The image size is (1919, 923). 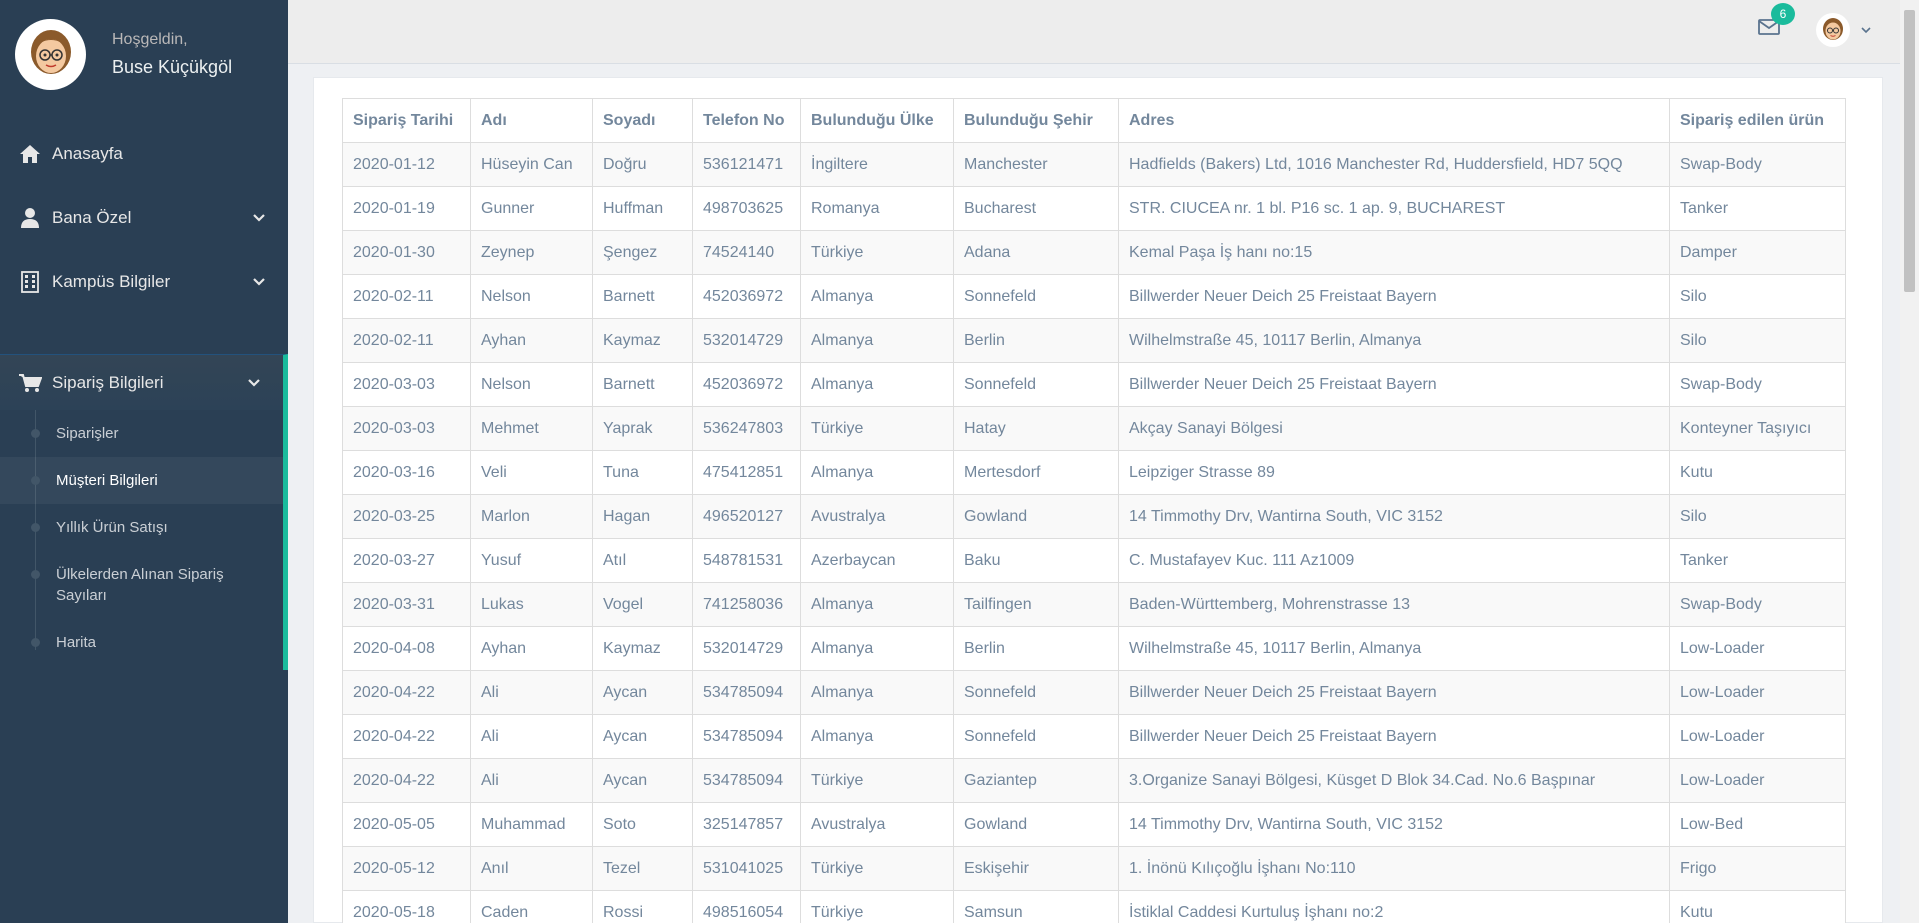 What do you see at coordinates (1036, 516) in the screenshot?
I see `cell-city: Gowland` at bounding box center [1036, 516].